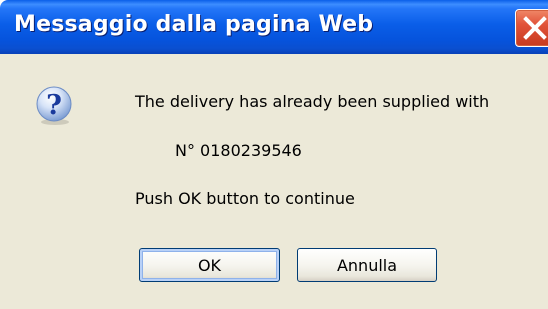 This screenshot has width=548, height=309. I want to click on dialog-title: Messaggio dalla pagina Web, so click(194, 24).